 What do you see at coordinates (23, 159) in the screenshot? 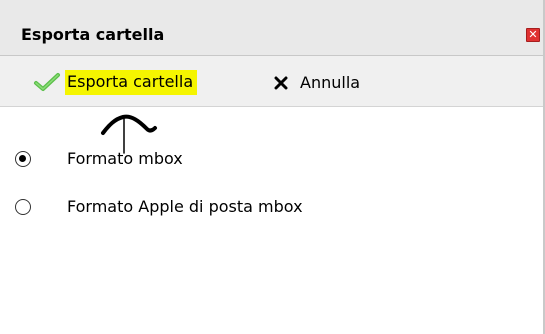
I see `radio-mbox-format` at bounding box center [23, 159].